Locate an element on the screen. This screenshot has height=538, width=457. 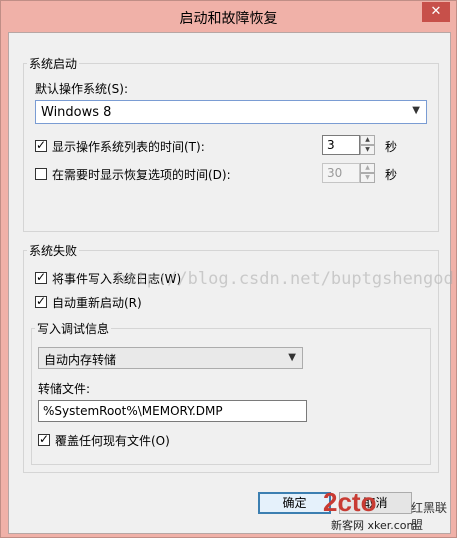
overwrite-checkbox: ✓ is located at coordinates (44, 439).